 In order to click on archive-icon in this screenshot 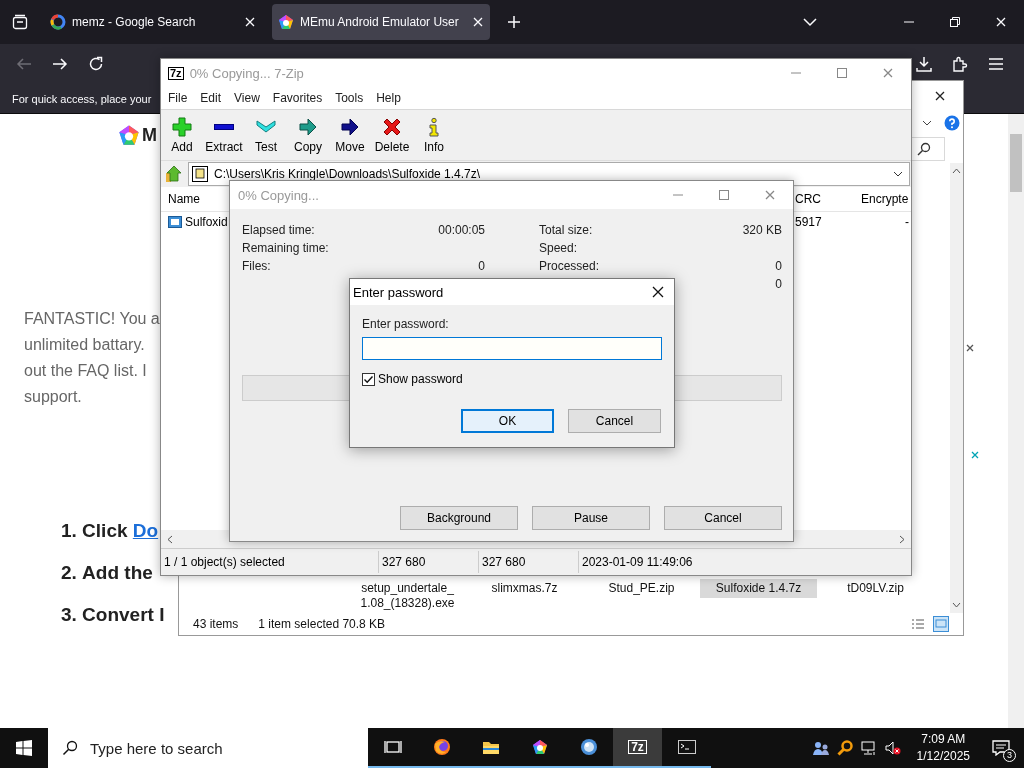, I will do `click(200, 174)`.